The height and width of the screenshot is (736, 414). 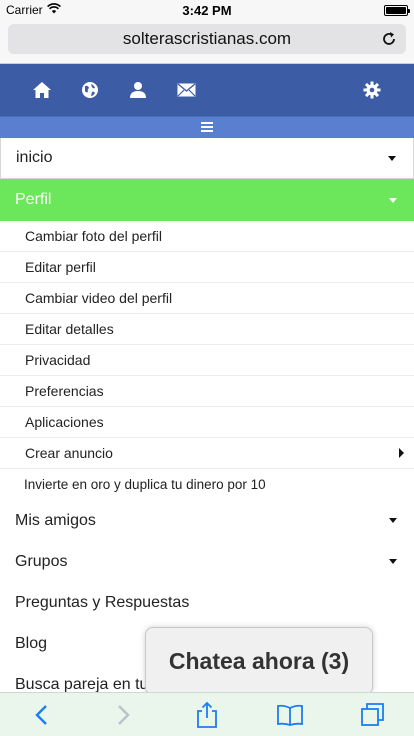 What do you see at coordinates (42, 90) in the screenshot?
I see `home-icon` at bounding box center [42, 90].